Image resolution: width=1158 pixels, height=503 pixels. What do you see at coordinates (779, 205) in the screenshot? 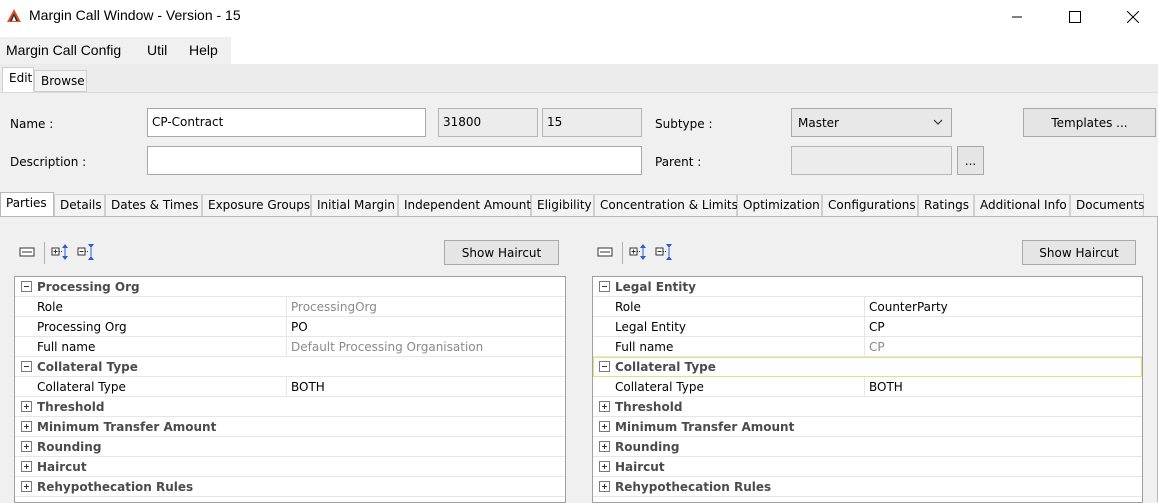
I see `tab-optimization: Optimization` at bounding box center [779, 205].